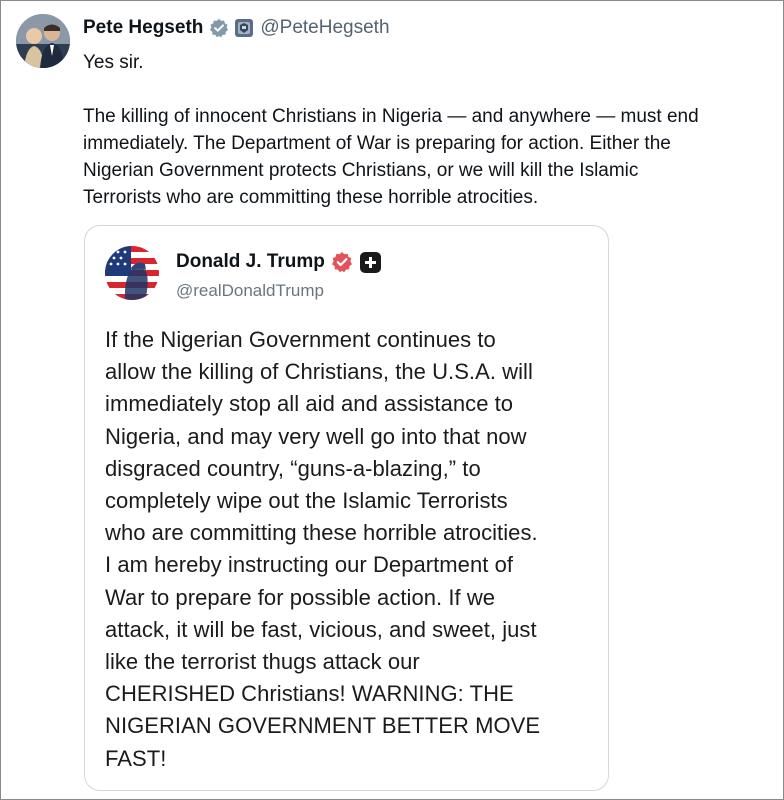 This screenshot has height=800, width=784. Describe the element at coordinates (250, 291) in the screenshot. I see `quoted-author-handle: @realDonaldTrump` at that location.